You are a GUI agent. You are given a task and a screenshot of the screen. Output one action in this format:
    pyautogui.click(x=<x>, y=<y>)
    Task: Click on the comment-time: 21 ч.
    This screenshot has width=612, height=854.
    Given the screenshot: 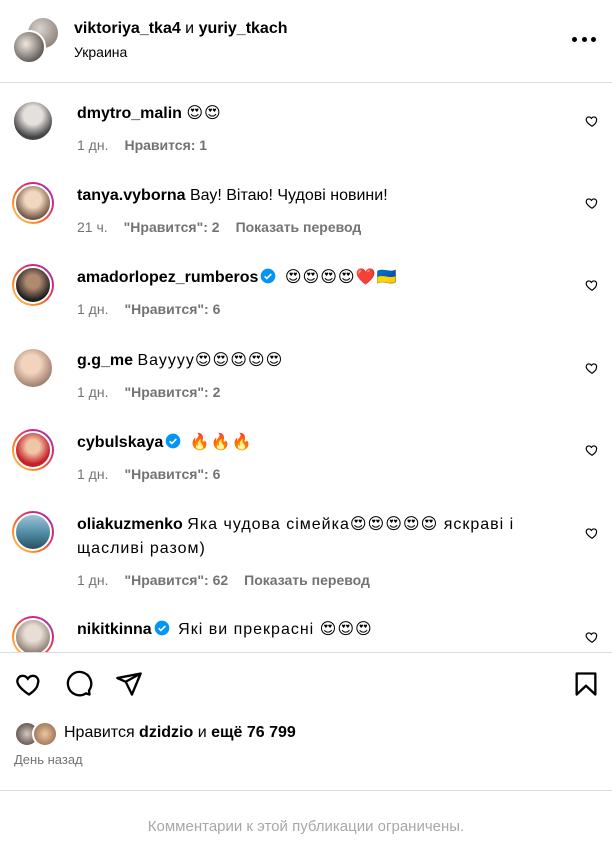 What is the action you would take?
    pyautogui.click(x=92, y=227)
    